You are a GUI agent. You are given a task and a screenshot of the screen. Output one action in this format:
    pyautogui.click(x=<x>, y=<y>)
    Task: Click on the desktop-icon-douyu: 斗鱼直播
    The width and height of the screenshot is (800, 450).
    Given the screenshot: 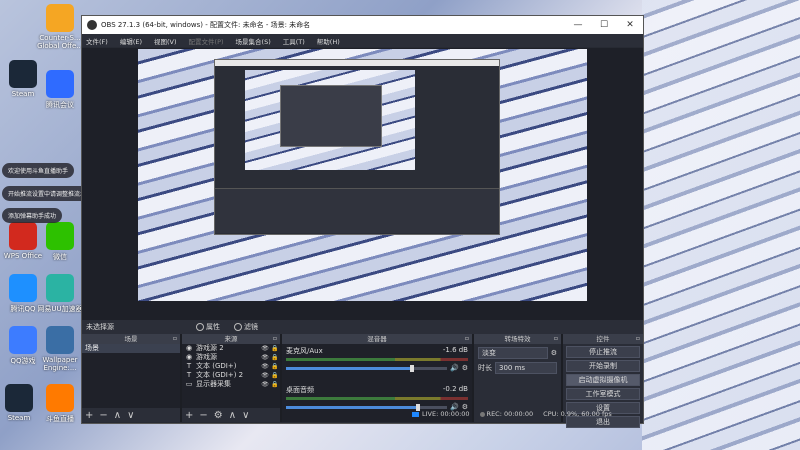 What is the action you would take?
    pyautogui.click(x=60, y=404)
    